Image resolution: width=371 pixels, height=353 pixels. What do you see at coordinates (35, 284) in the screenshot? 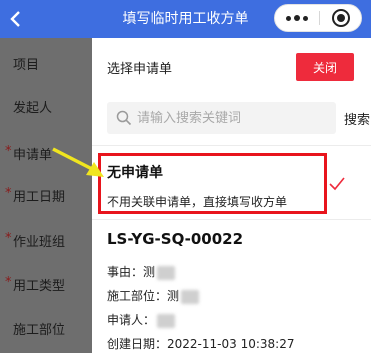
I see `form-label-work-type: * 用工类型` at bounding box center [35, 284].